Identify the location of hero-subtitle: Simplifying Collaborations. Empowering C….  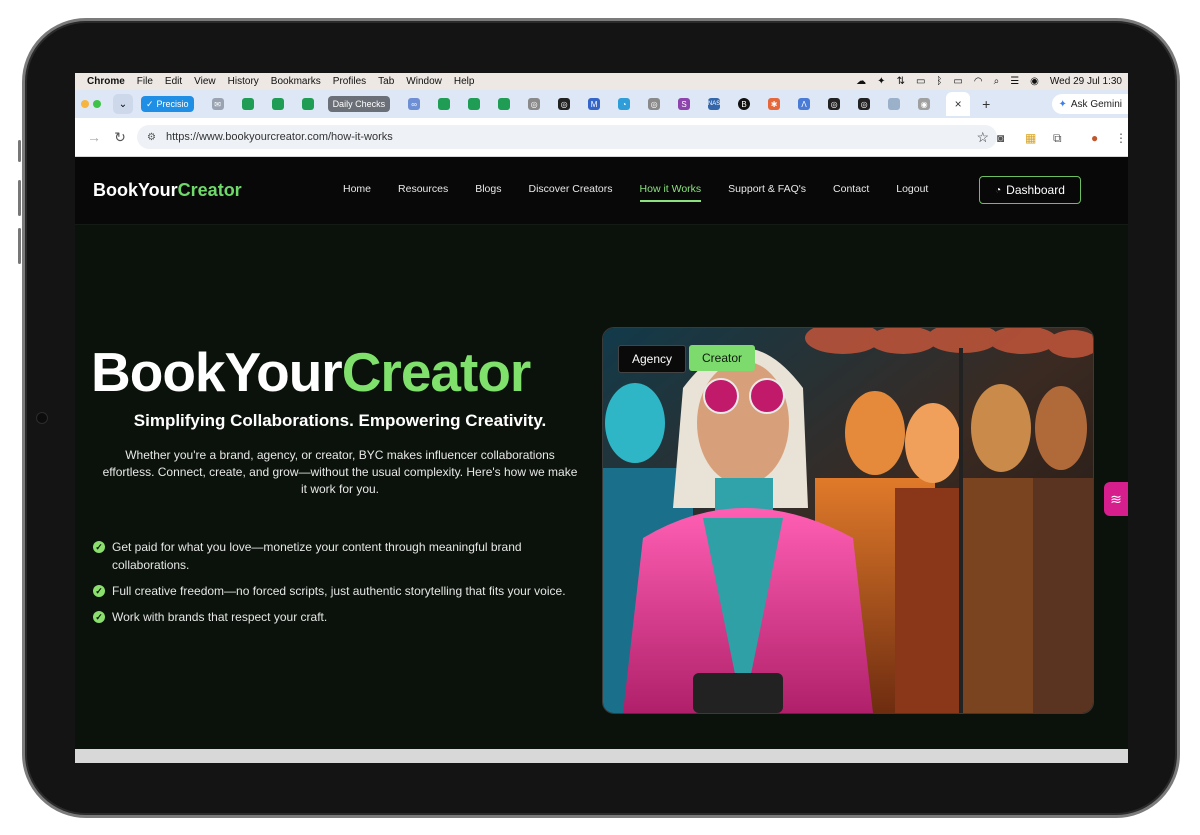
(340, 420).